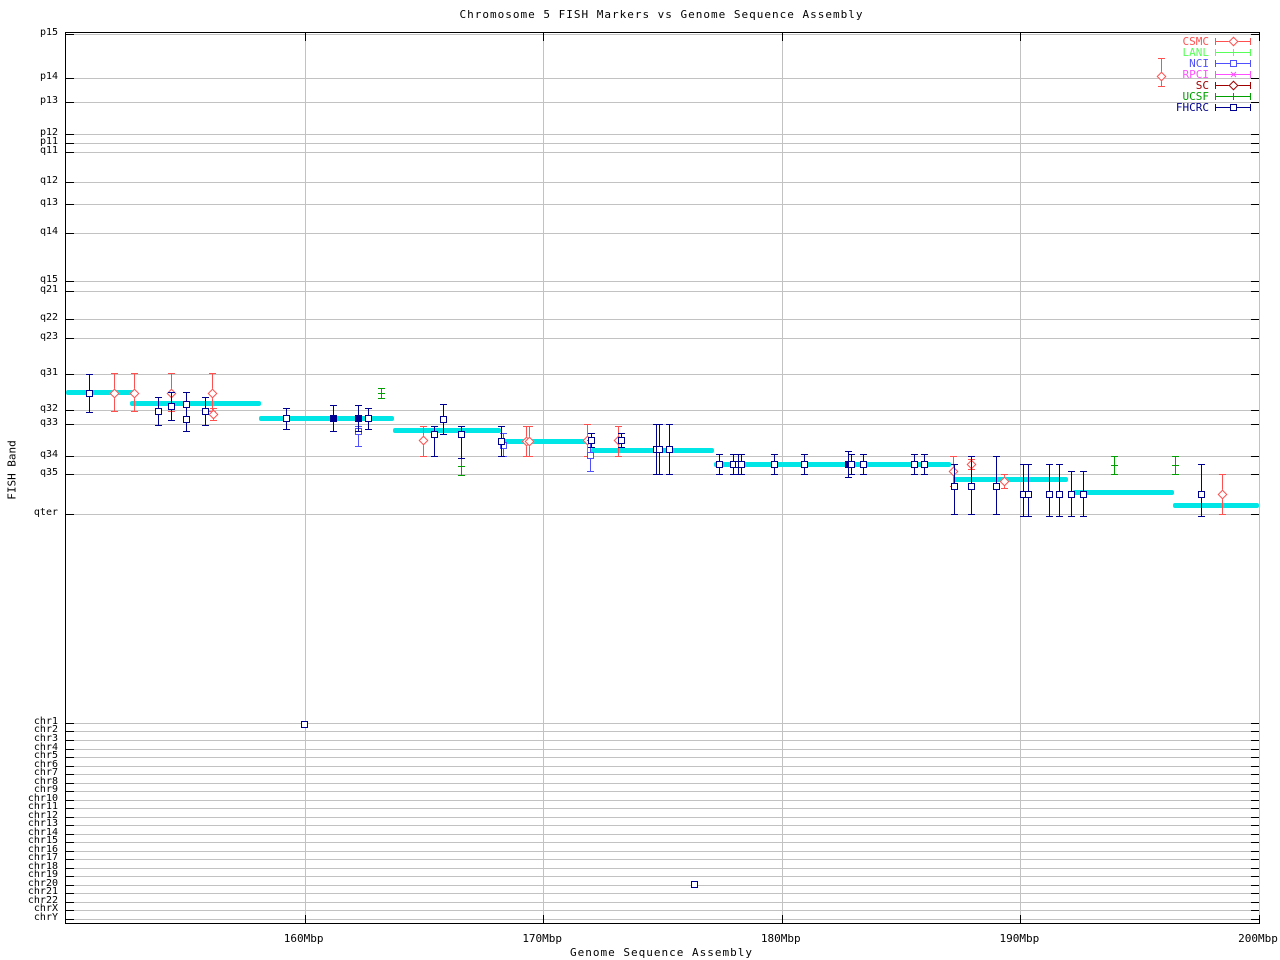 The width and height of the screenshot is (1280, 960). Describe the element at coordinates (1124, 492) in the screenshot. I see `fish-band-bar` at that location.